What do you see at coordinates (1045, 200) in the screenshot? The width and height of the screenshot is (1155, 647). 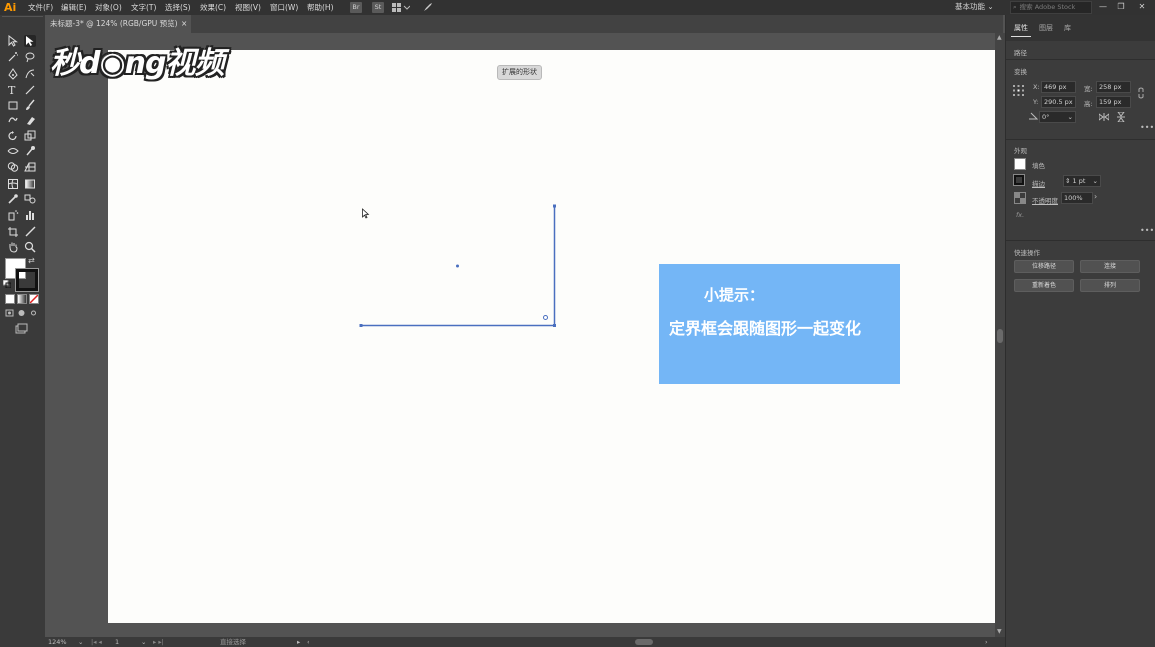 I see `opacity-label: 不透明度` at bounding box center [1045, 200].